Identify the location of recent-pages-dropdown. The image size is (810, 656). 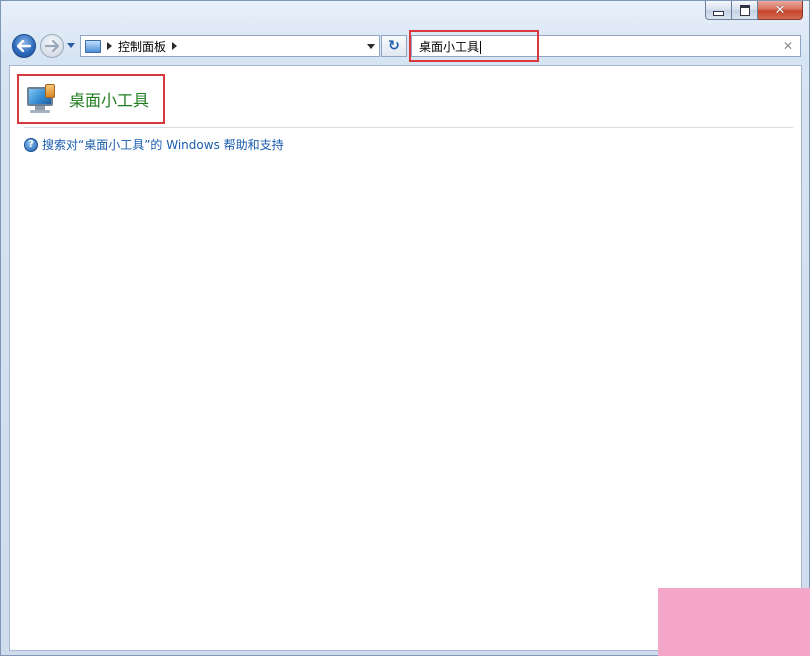
(71, 45).